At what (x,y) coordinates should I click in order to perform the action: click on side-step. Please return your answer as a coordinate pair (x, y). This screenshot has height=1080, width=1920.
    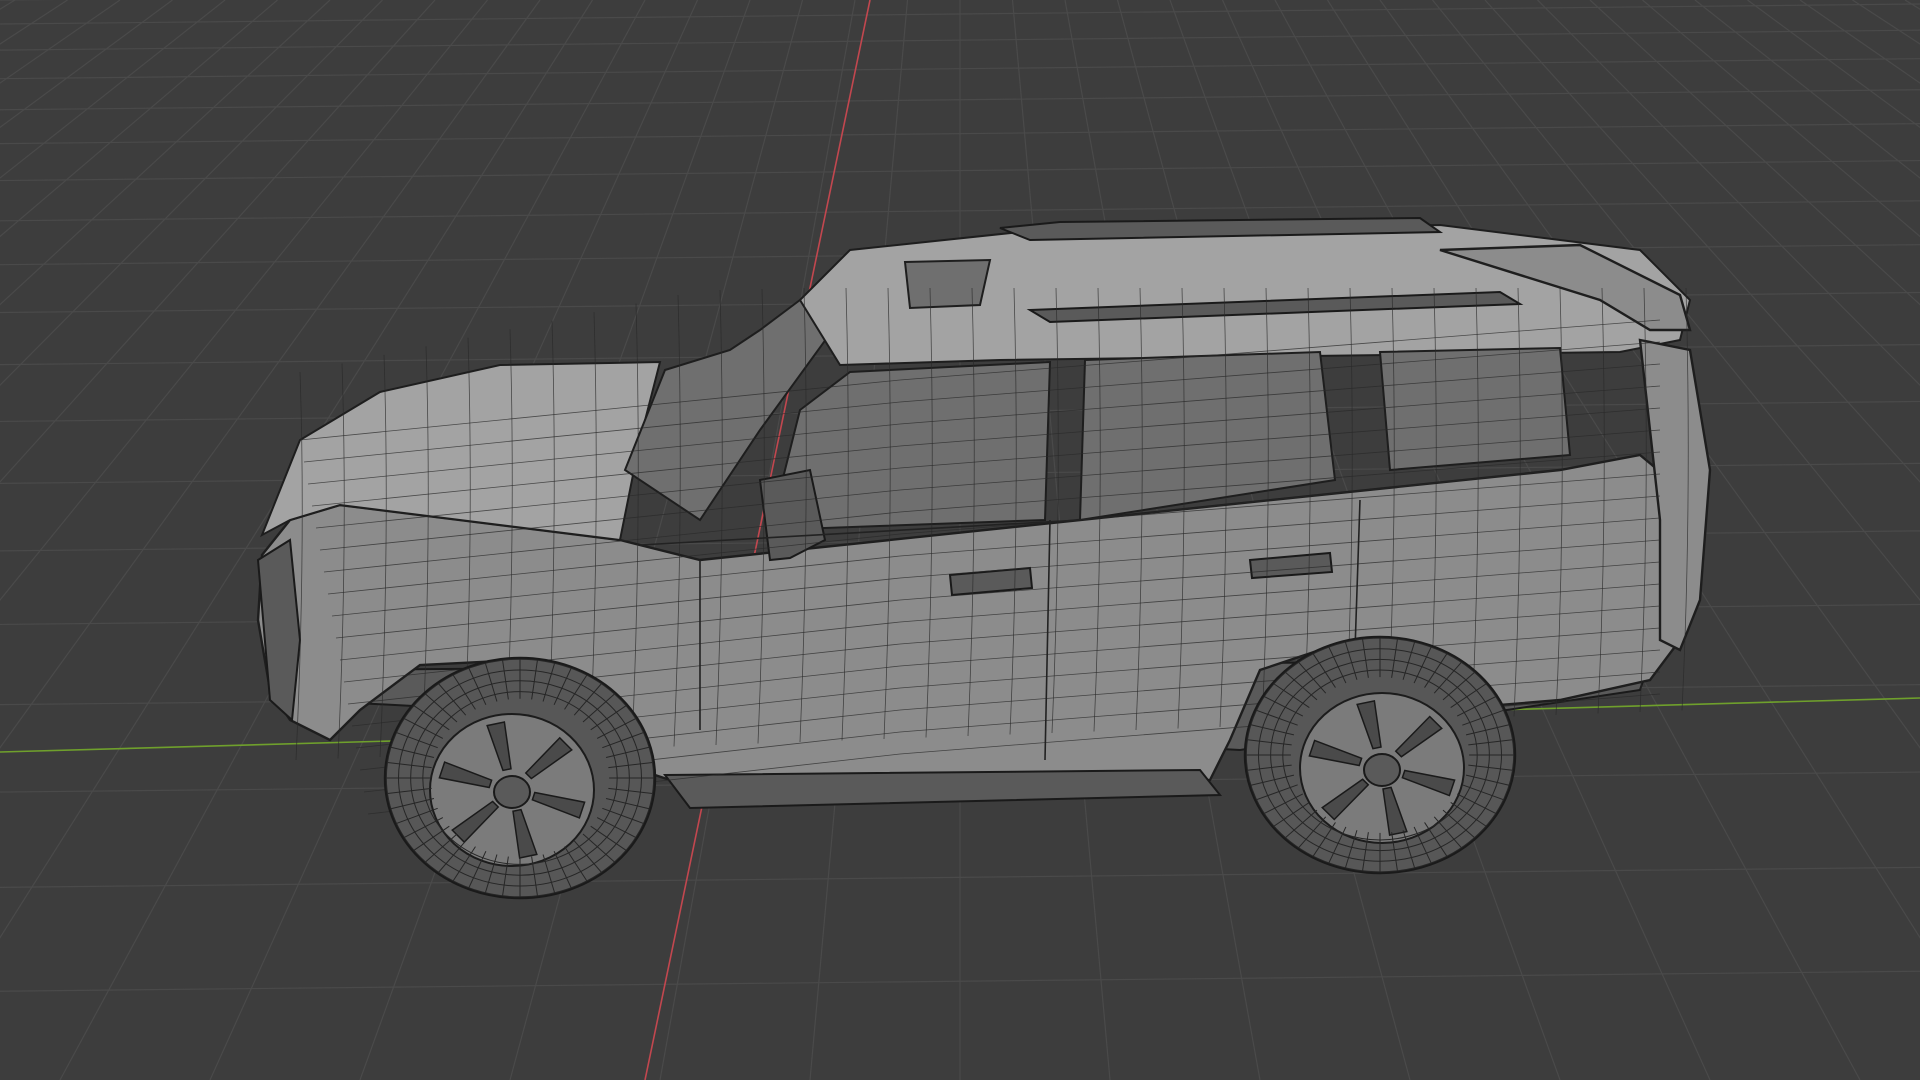
    Looking at the image, I should click on (943, 789).